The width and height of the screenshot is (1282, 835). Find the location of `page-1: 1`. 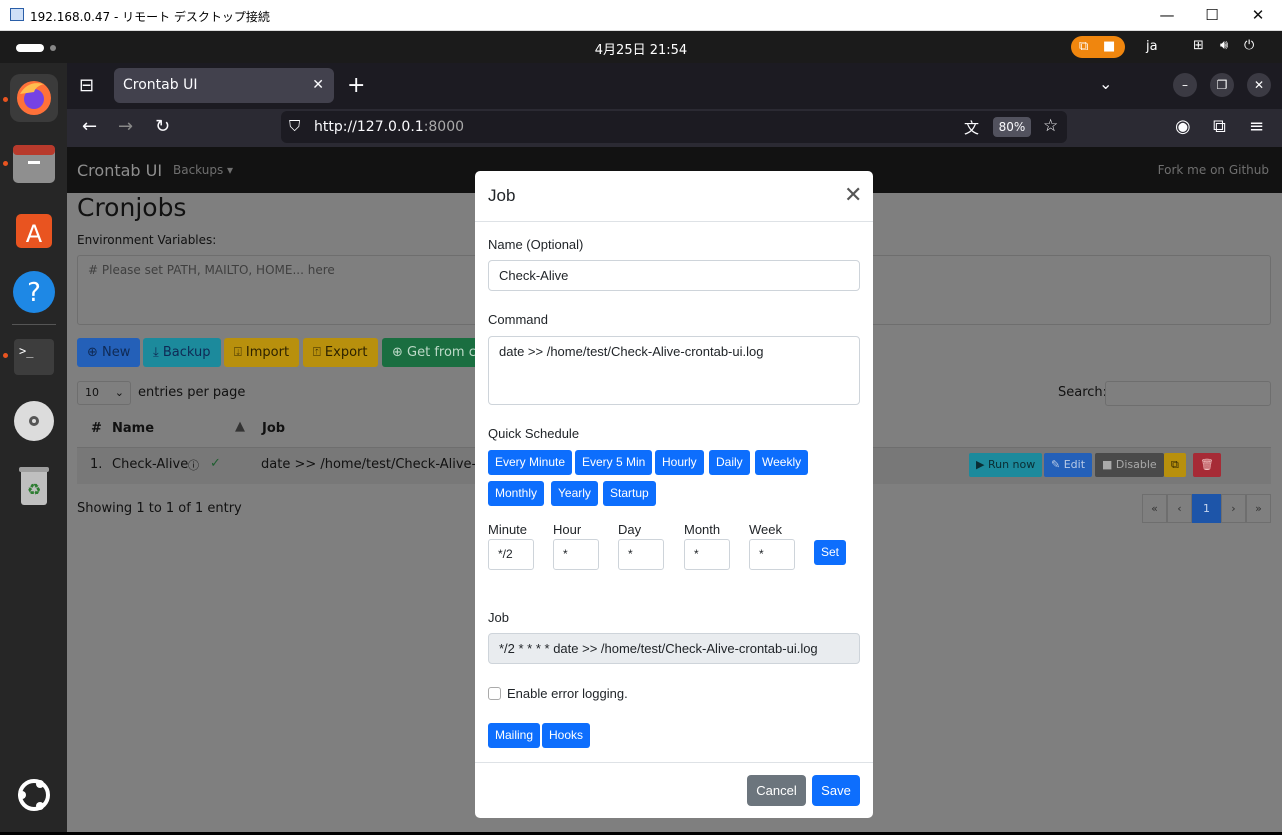

page-1: 1 is located at coordinates (1206, 508).